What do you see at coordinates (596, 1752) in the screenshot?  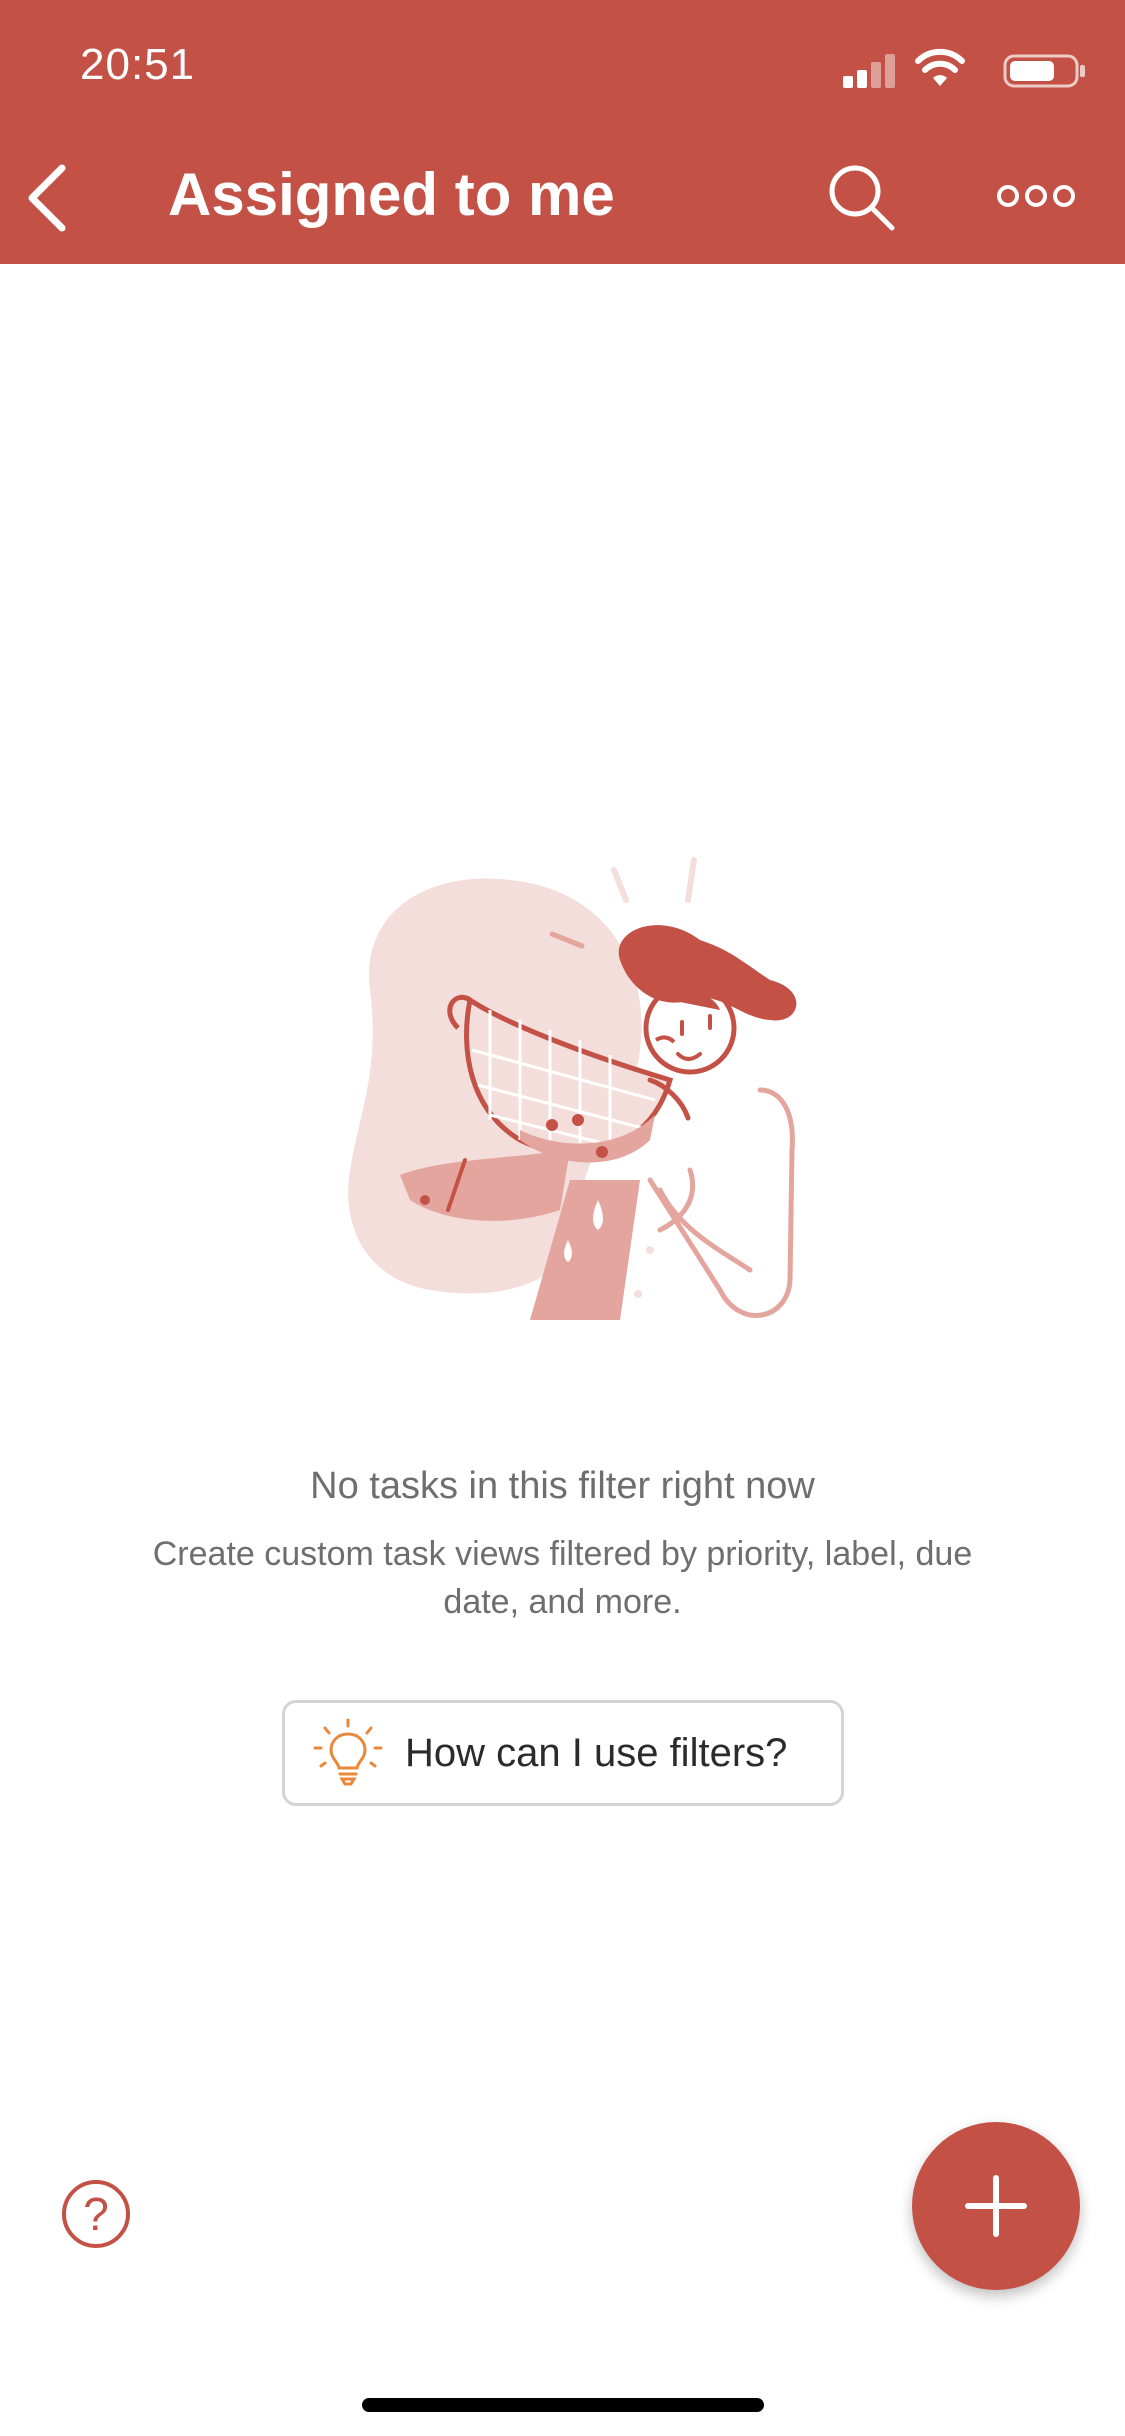 I see `how-to-use-filters-label: How can I use filters?` at bounding box center [596, 1752].